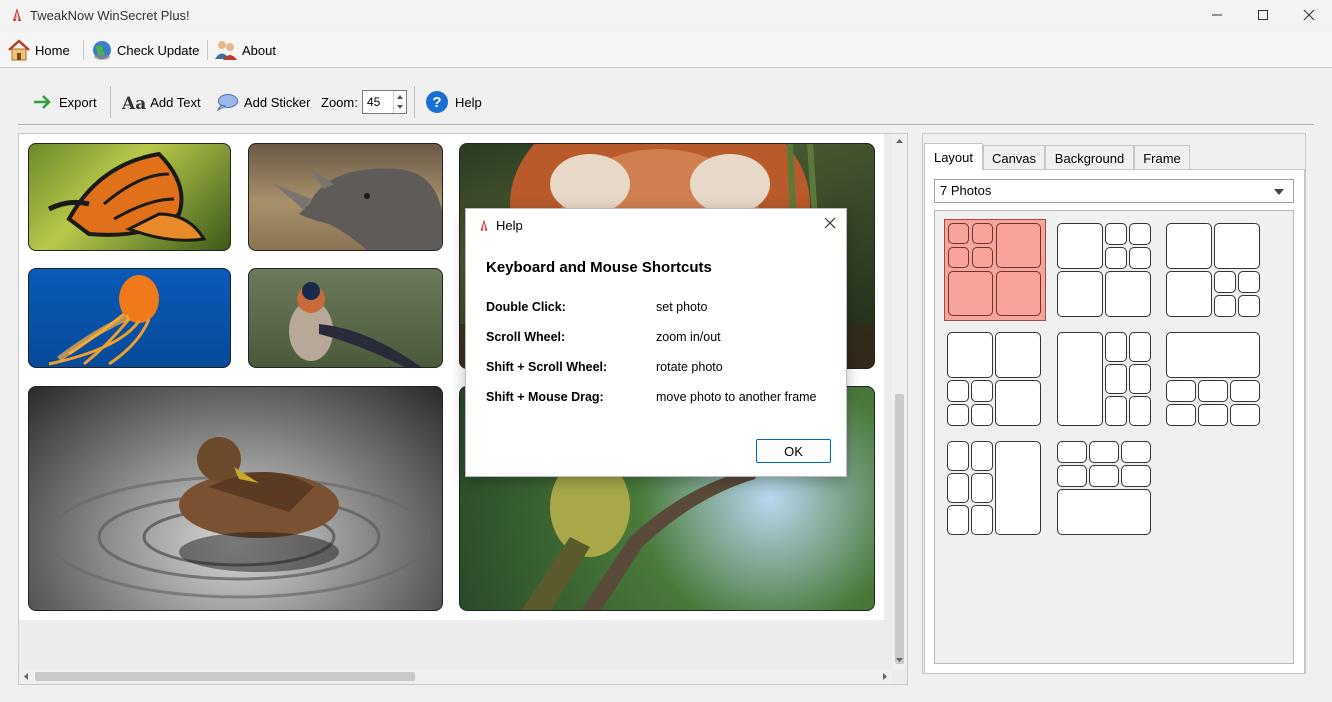 This screenshot has width=1332, height=702. Describe the element at coordinates (175, 102) in the screenshot. I see `add-text-label: Add Text` at that location.